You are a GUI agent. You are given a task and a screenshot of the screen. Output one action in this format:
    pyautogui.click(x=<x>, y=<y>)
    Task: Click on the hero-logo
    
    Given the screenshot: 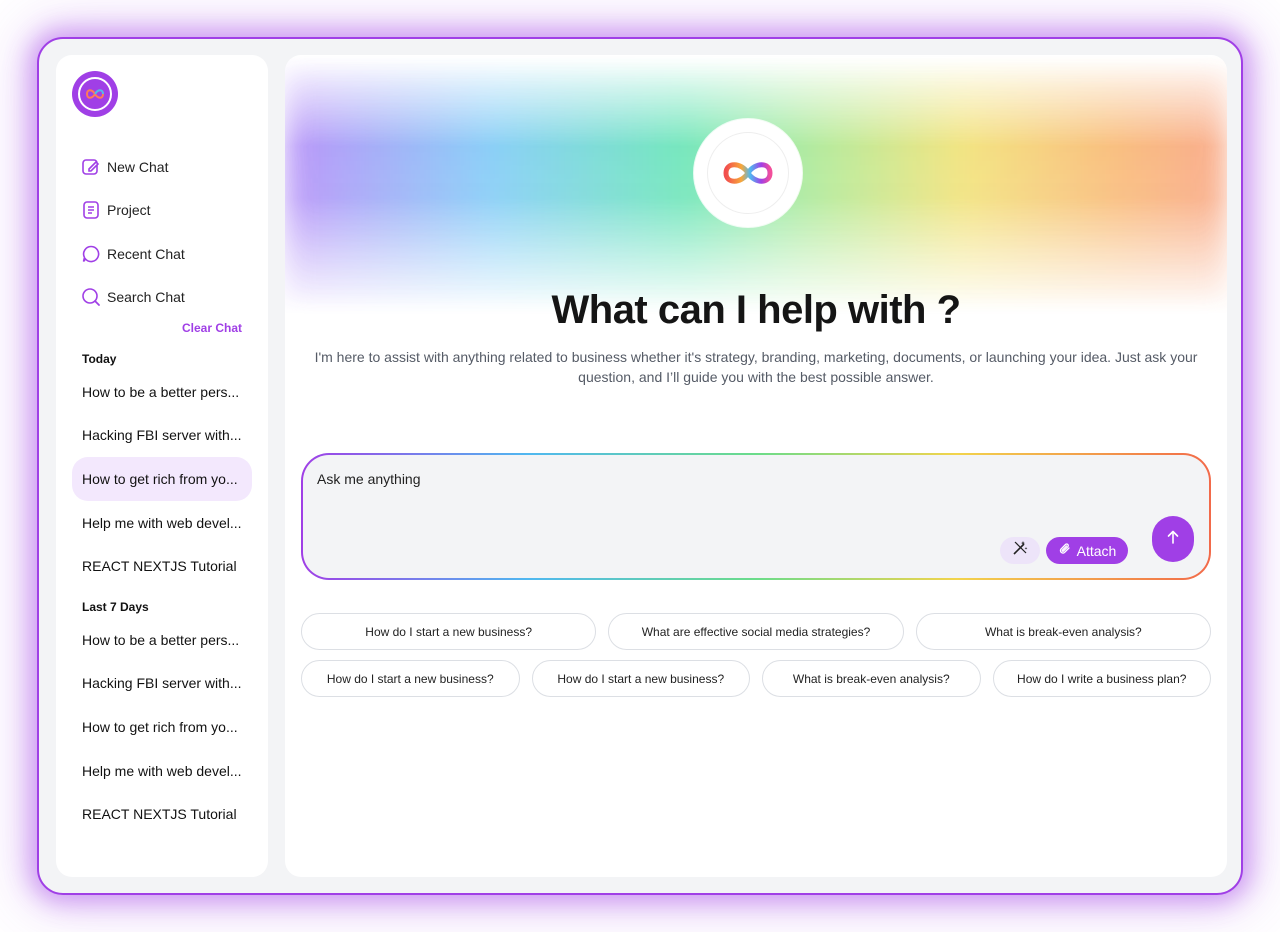 What is the action you would take?
    pyautogui.click(x=748, y=173)
    